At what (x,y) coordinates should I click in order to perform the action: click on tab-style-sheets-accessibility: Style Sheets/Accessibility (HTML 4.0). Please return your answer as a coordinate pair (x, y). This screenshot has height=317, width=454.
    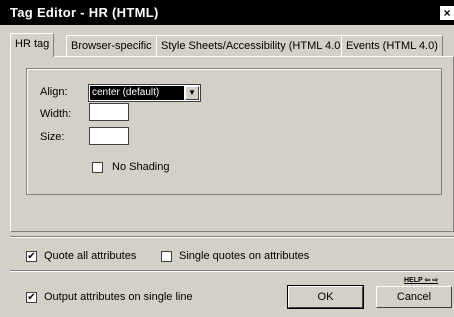
    Looking at the image, I should click on (252, 45).